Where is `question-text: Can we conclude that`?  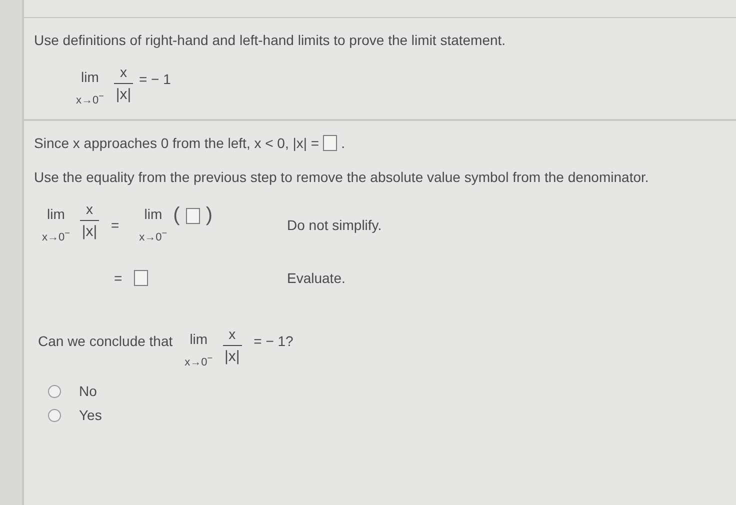
question-text: Can we conclude that is located at coordinates (105, 340).